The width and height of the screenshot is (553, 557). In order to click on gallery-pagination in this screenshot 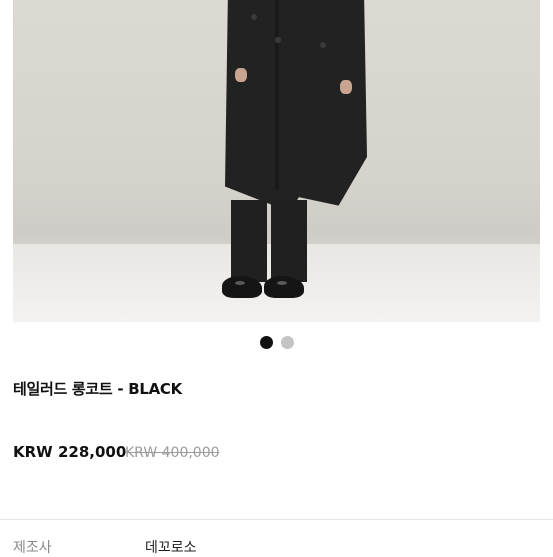, I will do `click(276, 342)`.